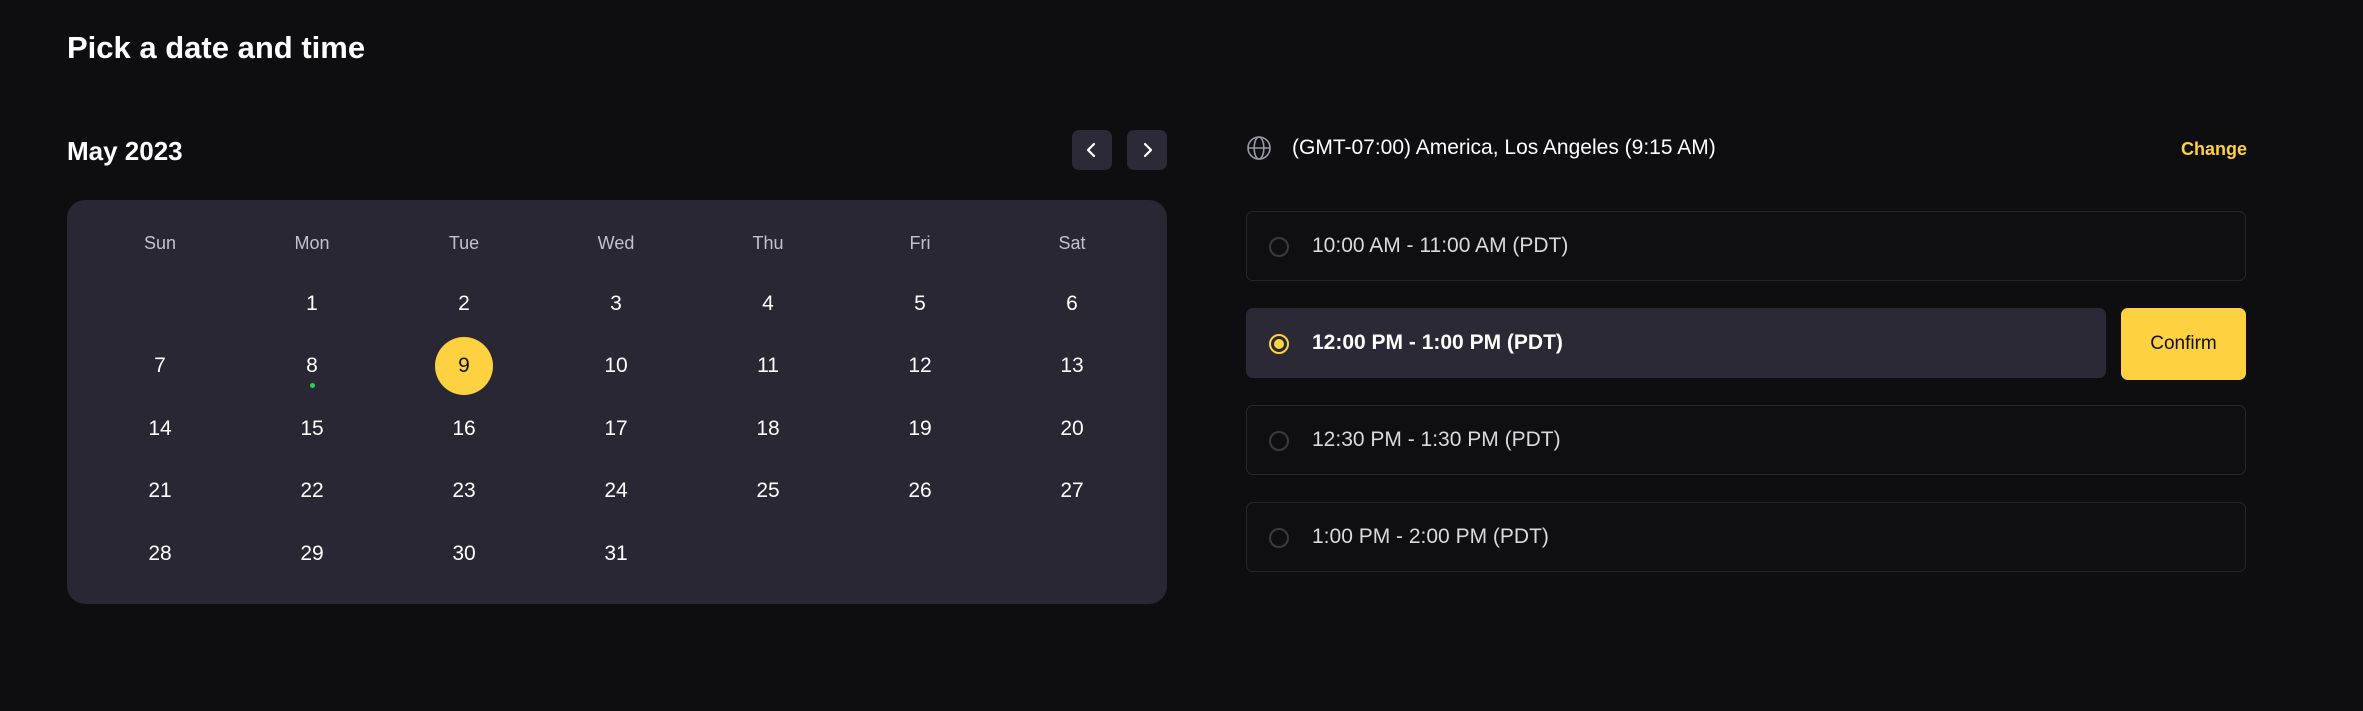 The height and width of the screenshot is (711, 2363). I want to click on day-number: 11, so click(768, 365).